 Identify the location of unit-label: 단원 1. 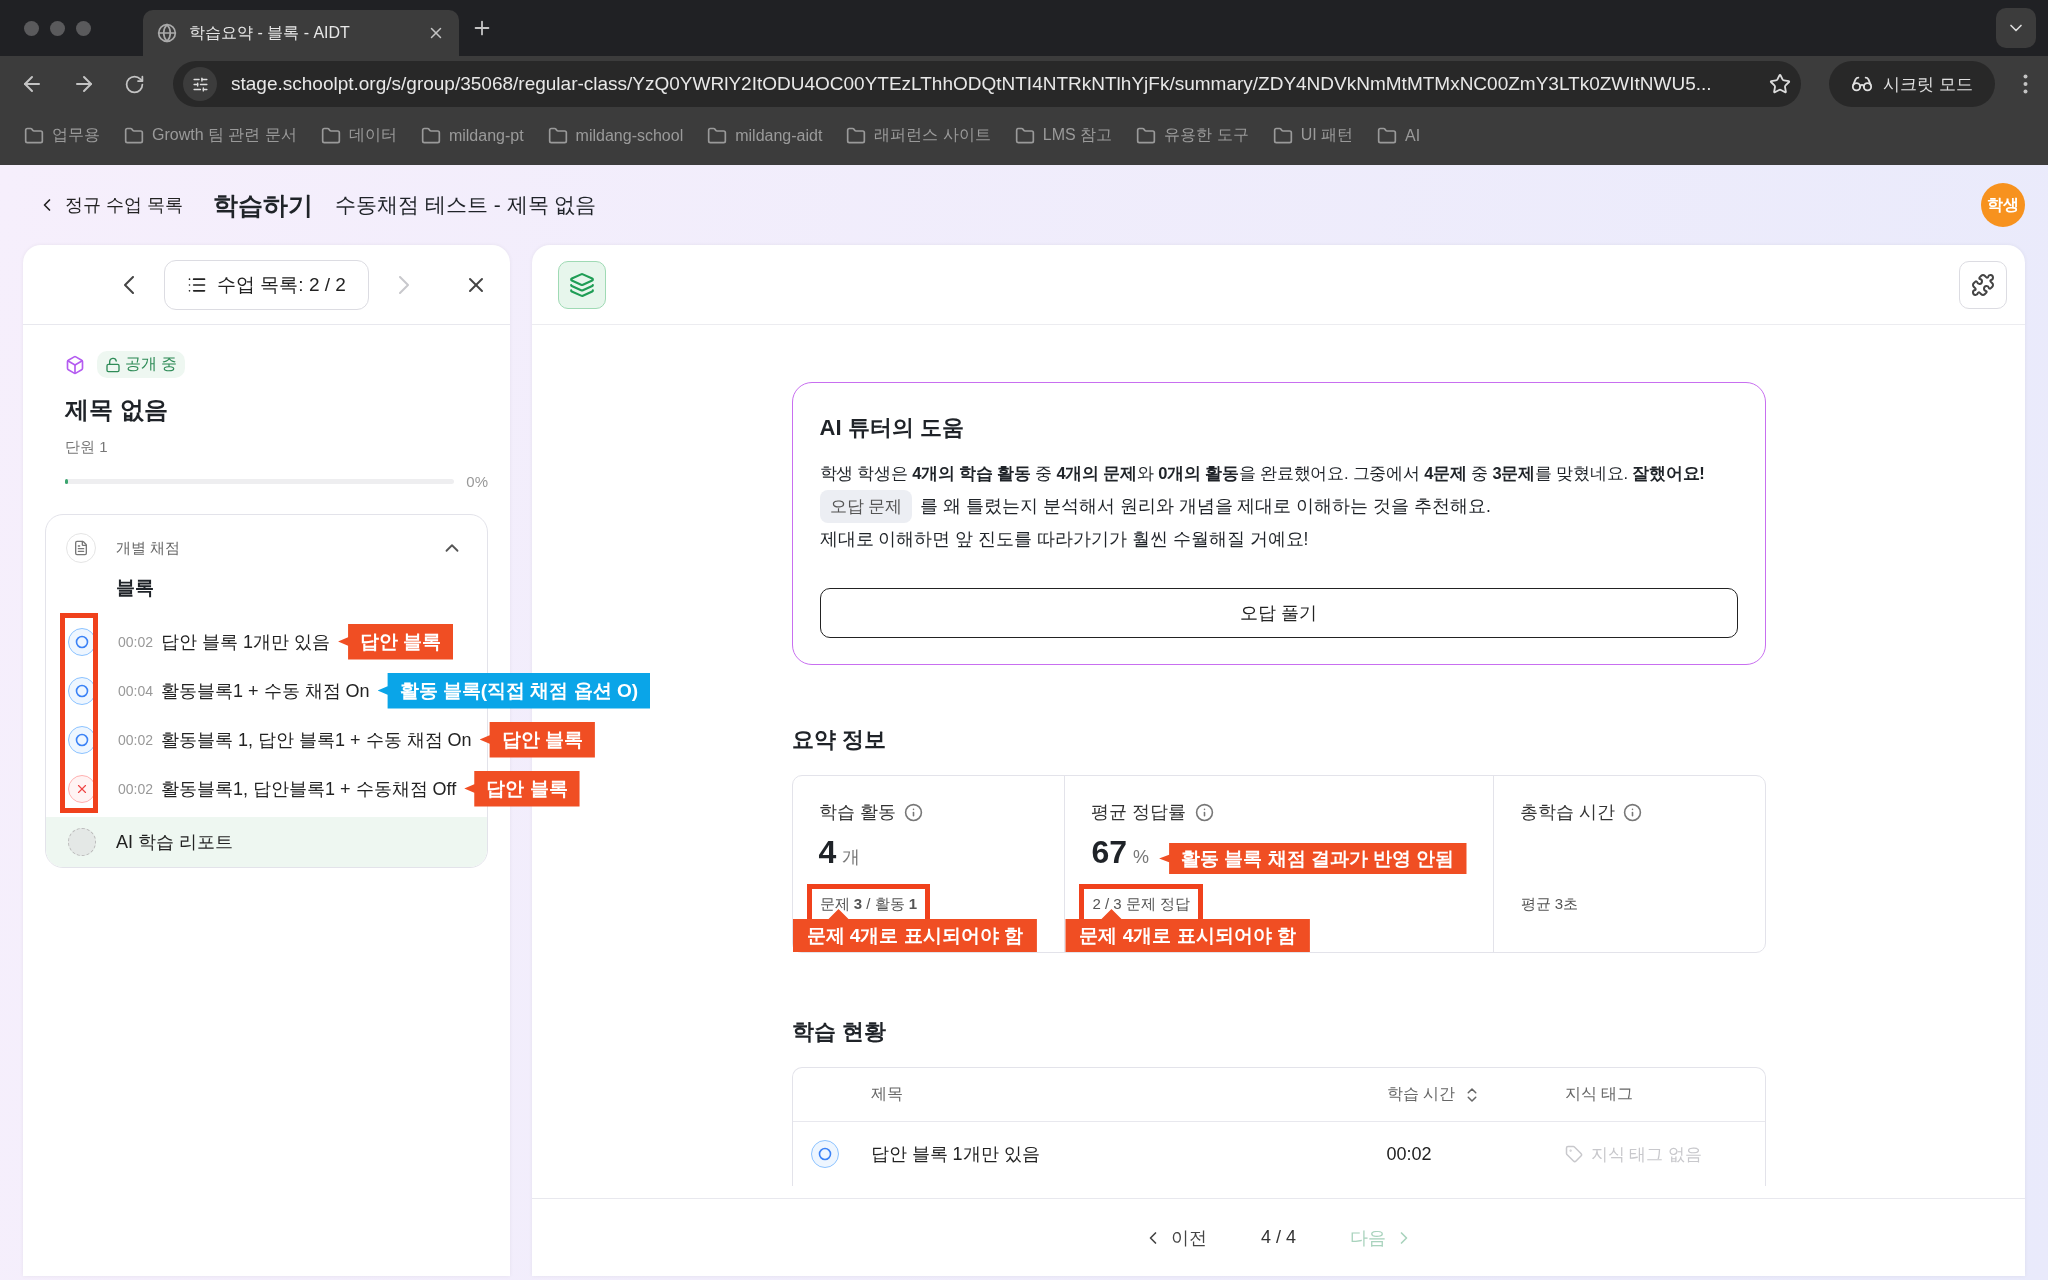
(87, 447).